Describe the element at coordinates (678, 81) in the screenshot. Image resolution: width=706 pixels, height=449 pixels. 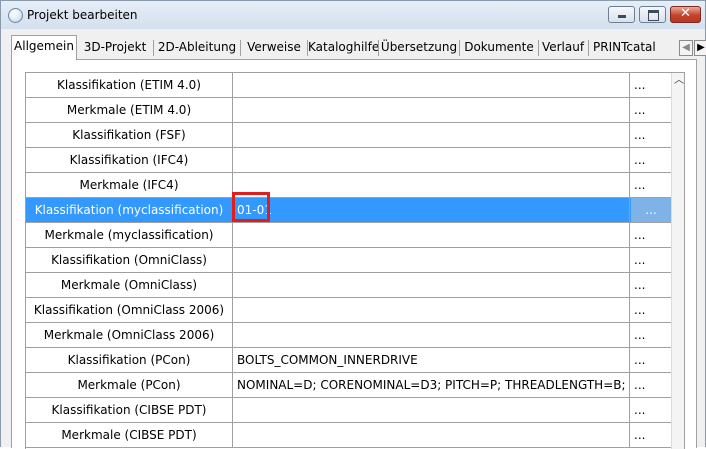
I see `scroll-up-icon: ︿` at that location.